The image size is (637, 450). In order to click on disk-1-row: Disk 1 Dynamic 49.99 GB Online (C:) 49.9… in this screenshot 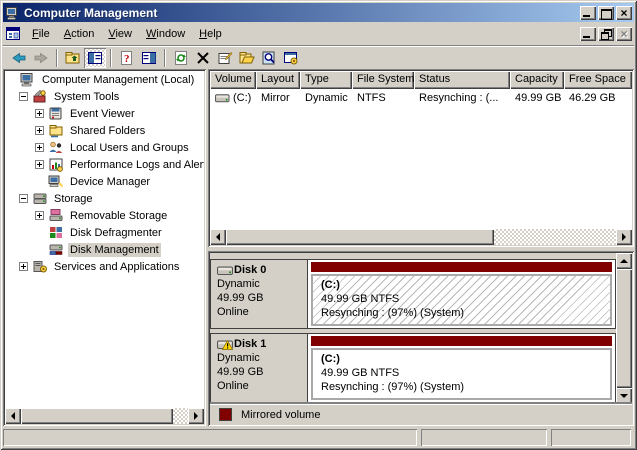, I will do `click(413, 368)`.